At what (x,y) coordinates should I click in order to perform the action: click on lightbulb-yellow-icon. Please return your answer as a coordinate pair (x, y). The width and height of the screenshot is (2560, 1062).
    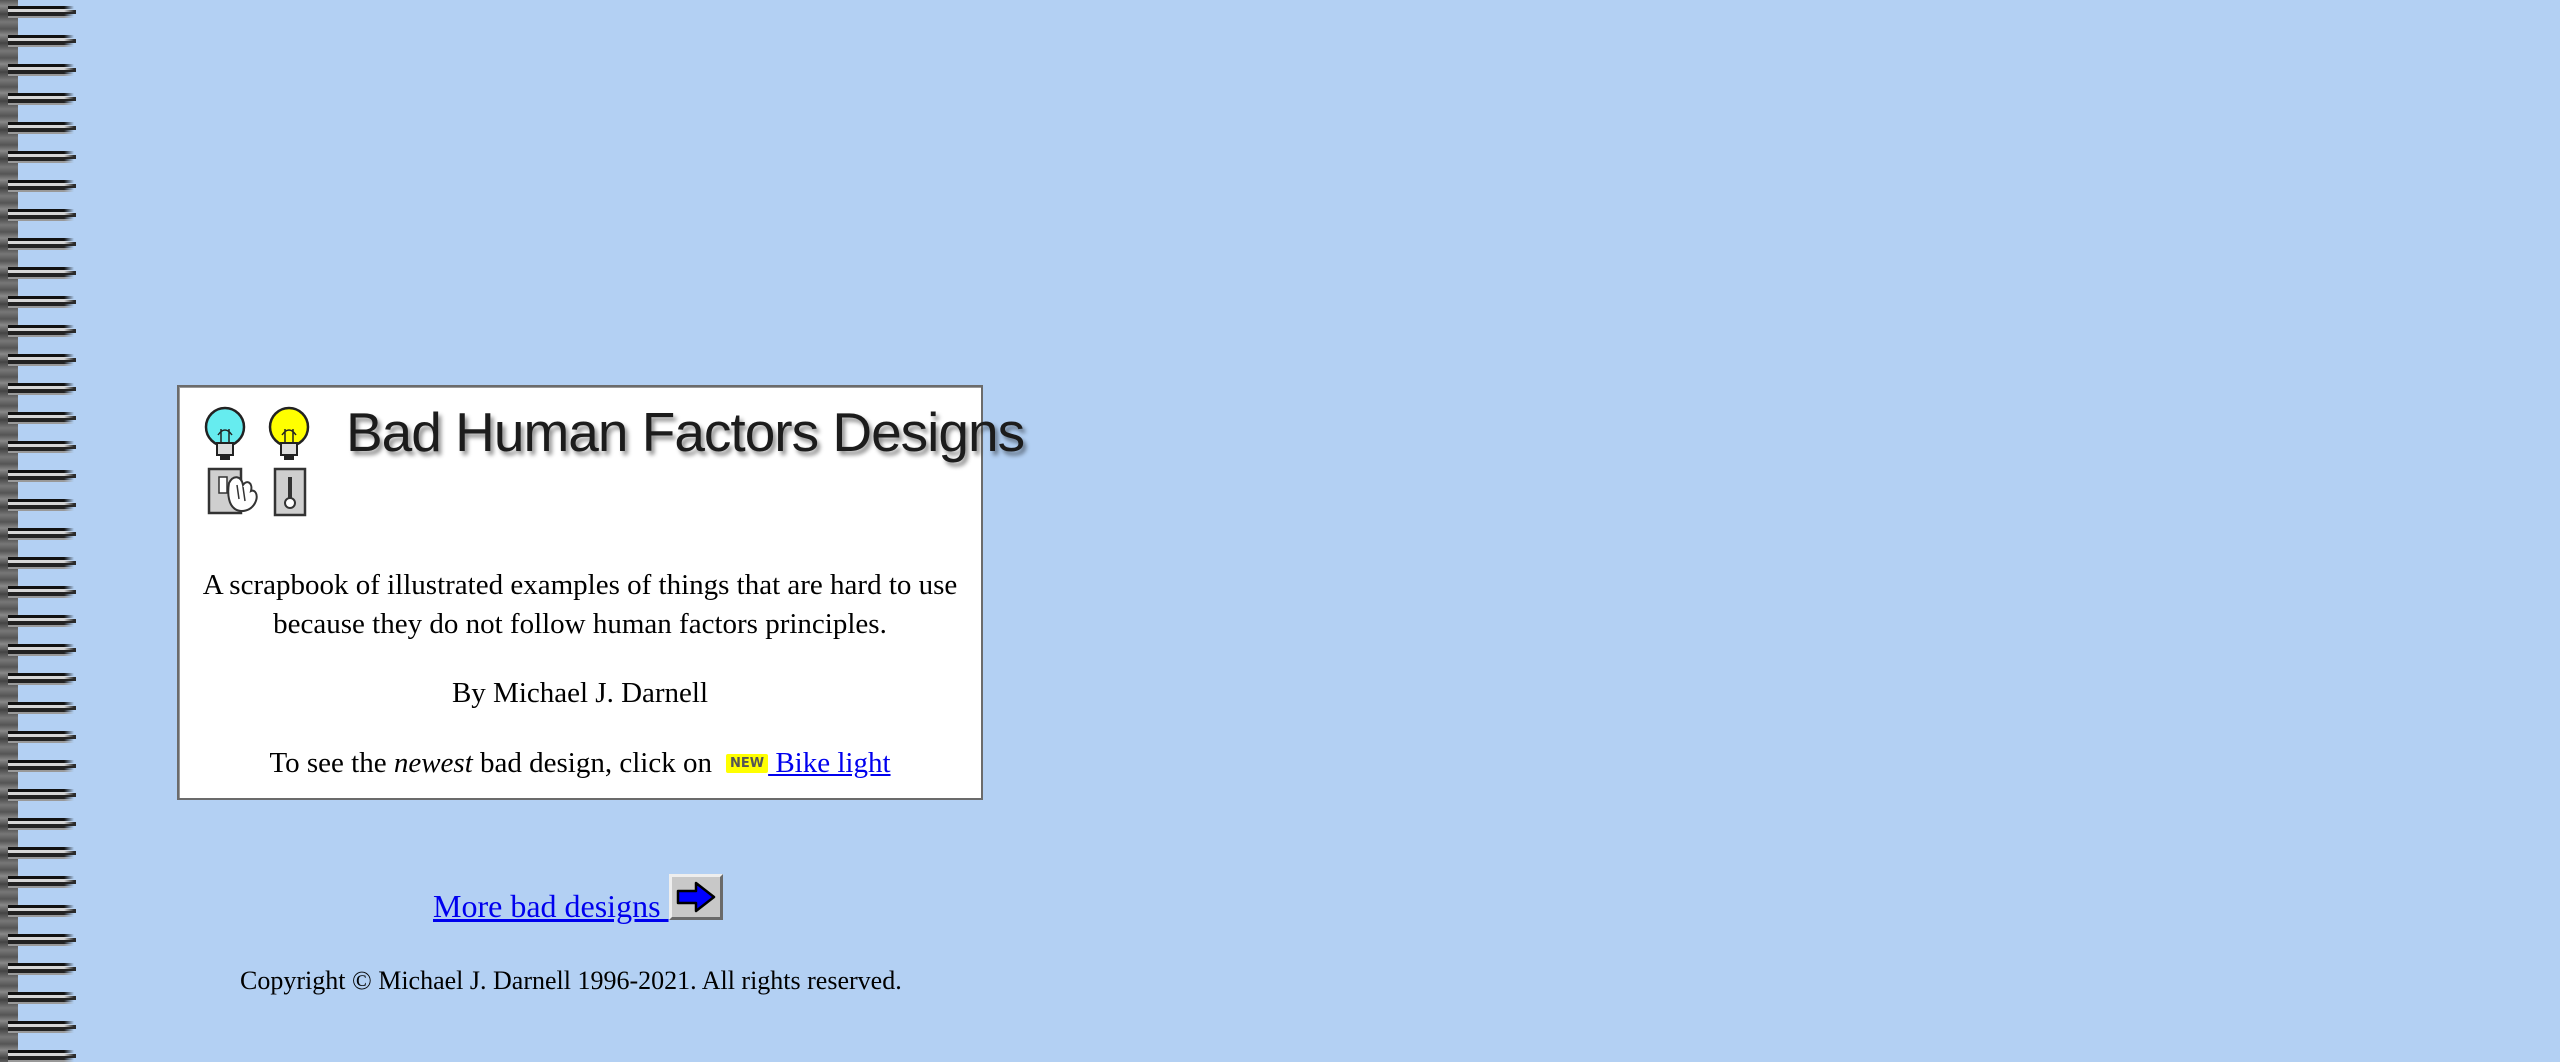
    Looking at the image, I should click on (289, 433).